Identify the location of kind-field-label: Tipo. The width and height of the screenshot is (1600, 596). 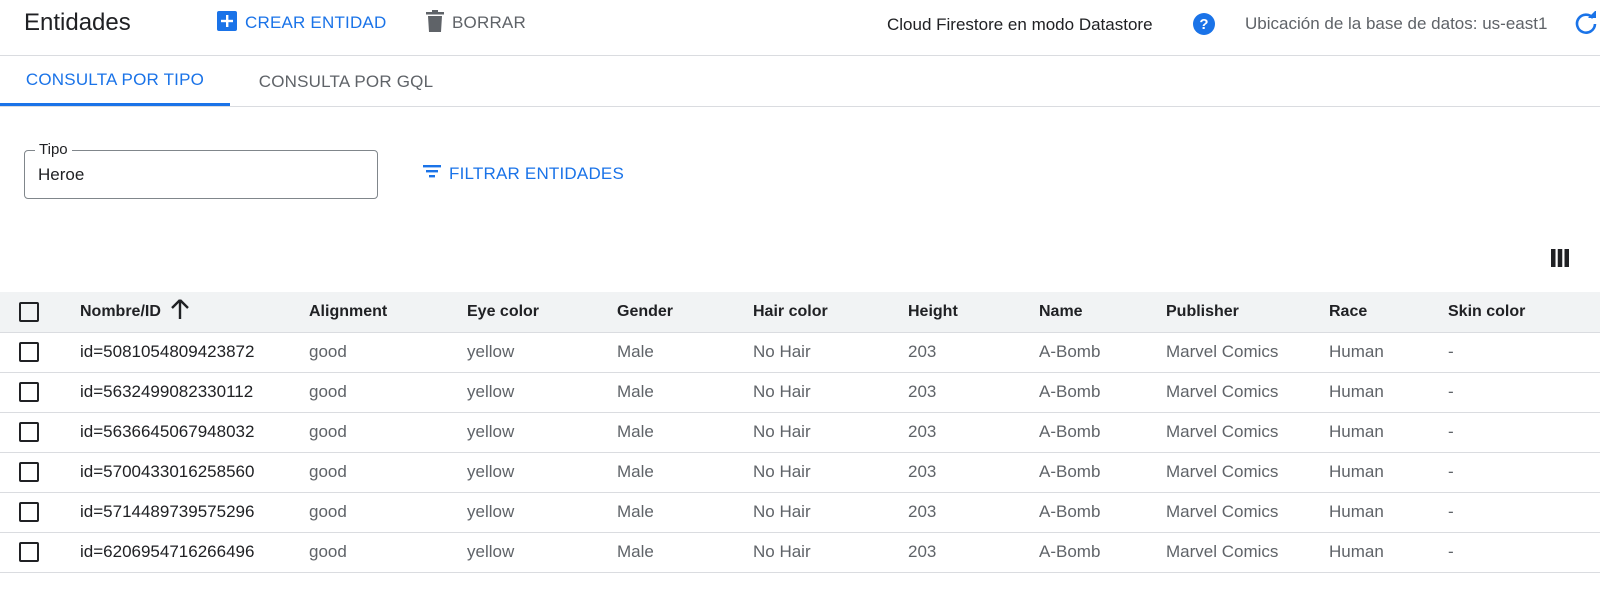
(53, 149).